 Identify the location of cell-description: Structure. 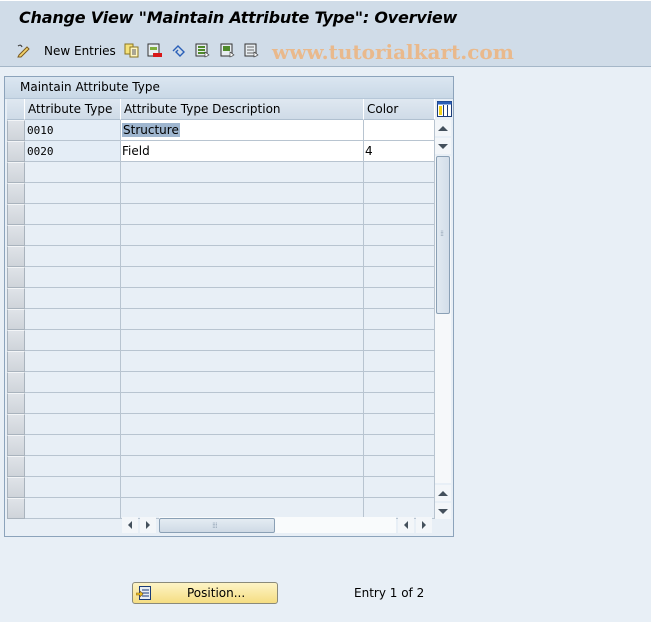
(242, 130).